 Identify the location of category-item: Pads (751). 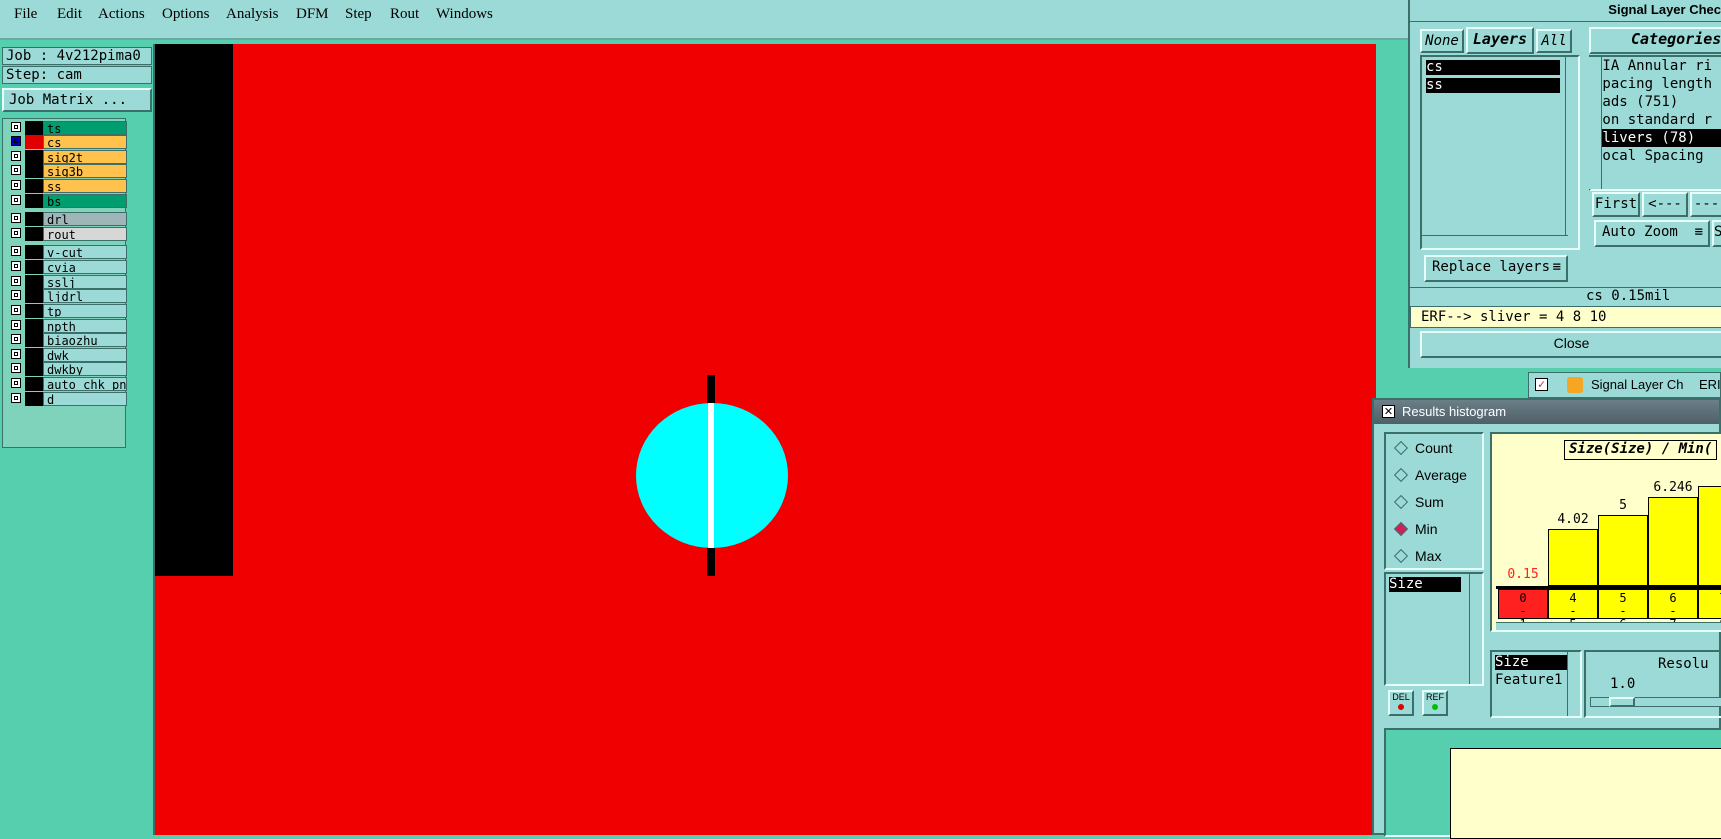
(1657, 102).